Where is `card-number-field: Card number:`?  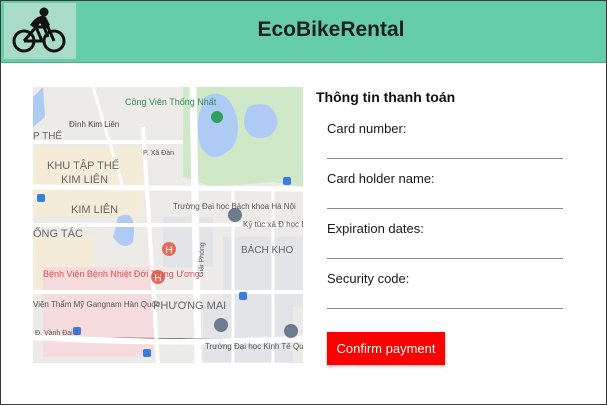
card-number-field: Card number: is located at coordinates (445, 140).